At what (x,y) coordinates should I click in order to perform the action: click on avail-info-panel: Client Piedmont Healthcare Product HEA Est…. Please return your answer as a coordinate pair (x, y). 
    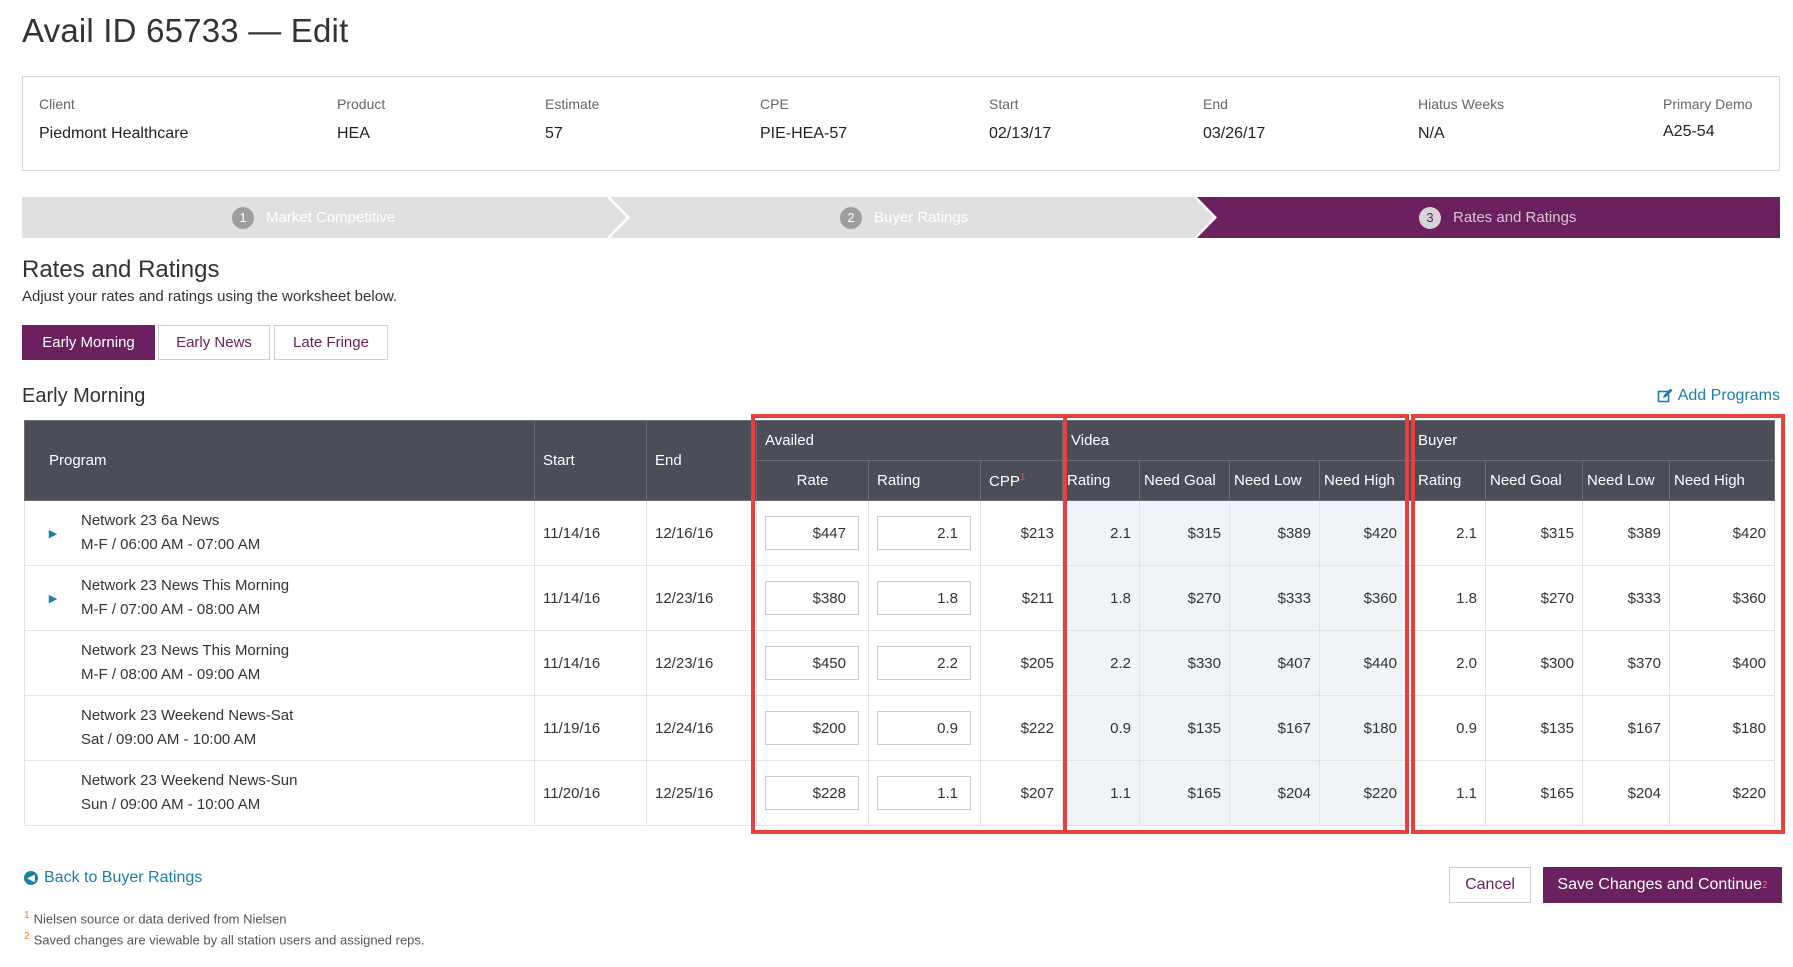
    Looking at the image, I should click on (901, 123).